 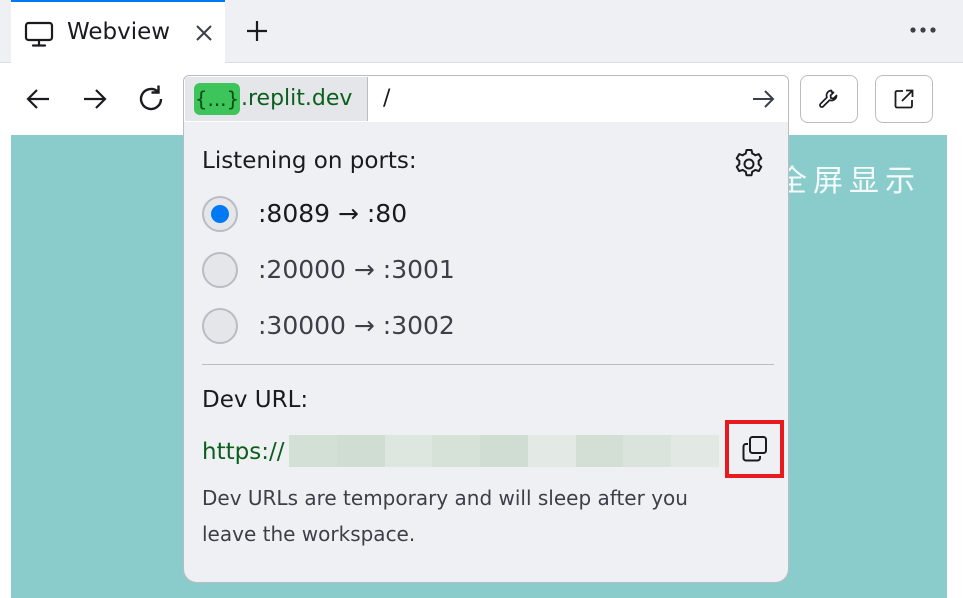 What do you see at coordinates (849, 182) in the screenshot?
I see `fullscreen-text: 全屏显示` at bounding box center [849, 182].